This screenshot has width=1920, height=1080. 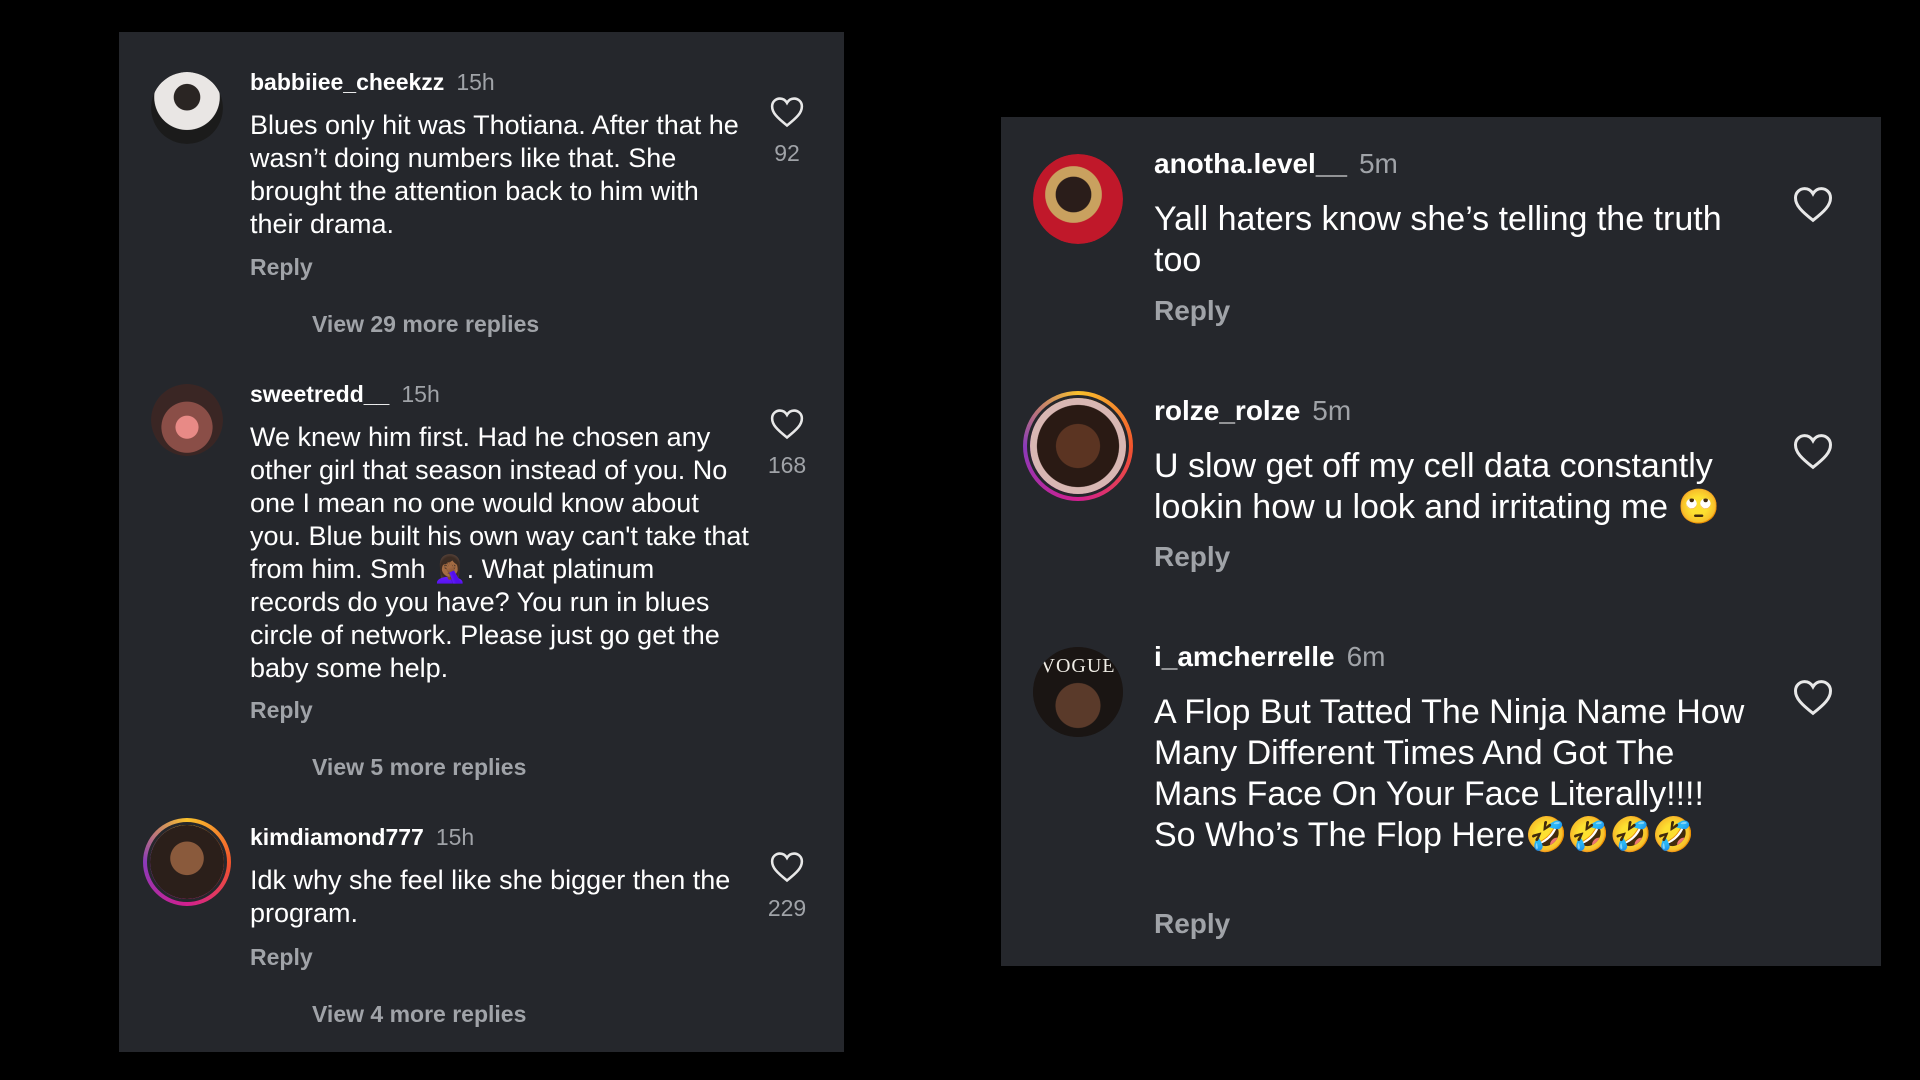 I want to click on username: rolze_rolze, so click(x=1227, y=410).